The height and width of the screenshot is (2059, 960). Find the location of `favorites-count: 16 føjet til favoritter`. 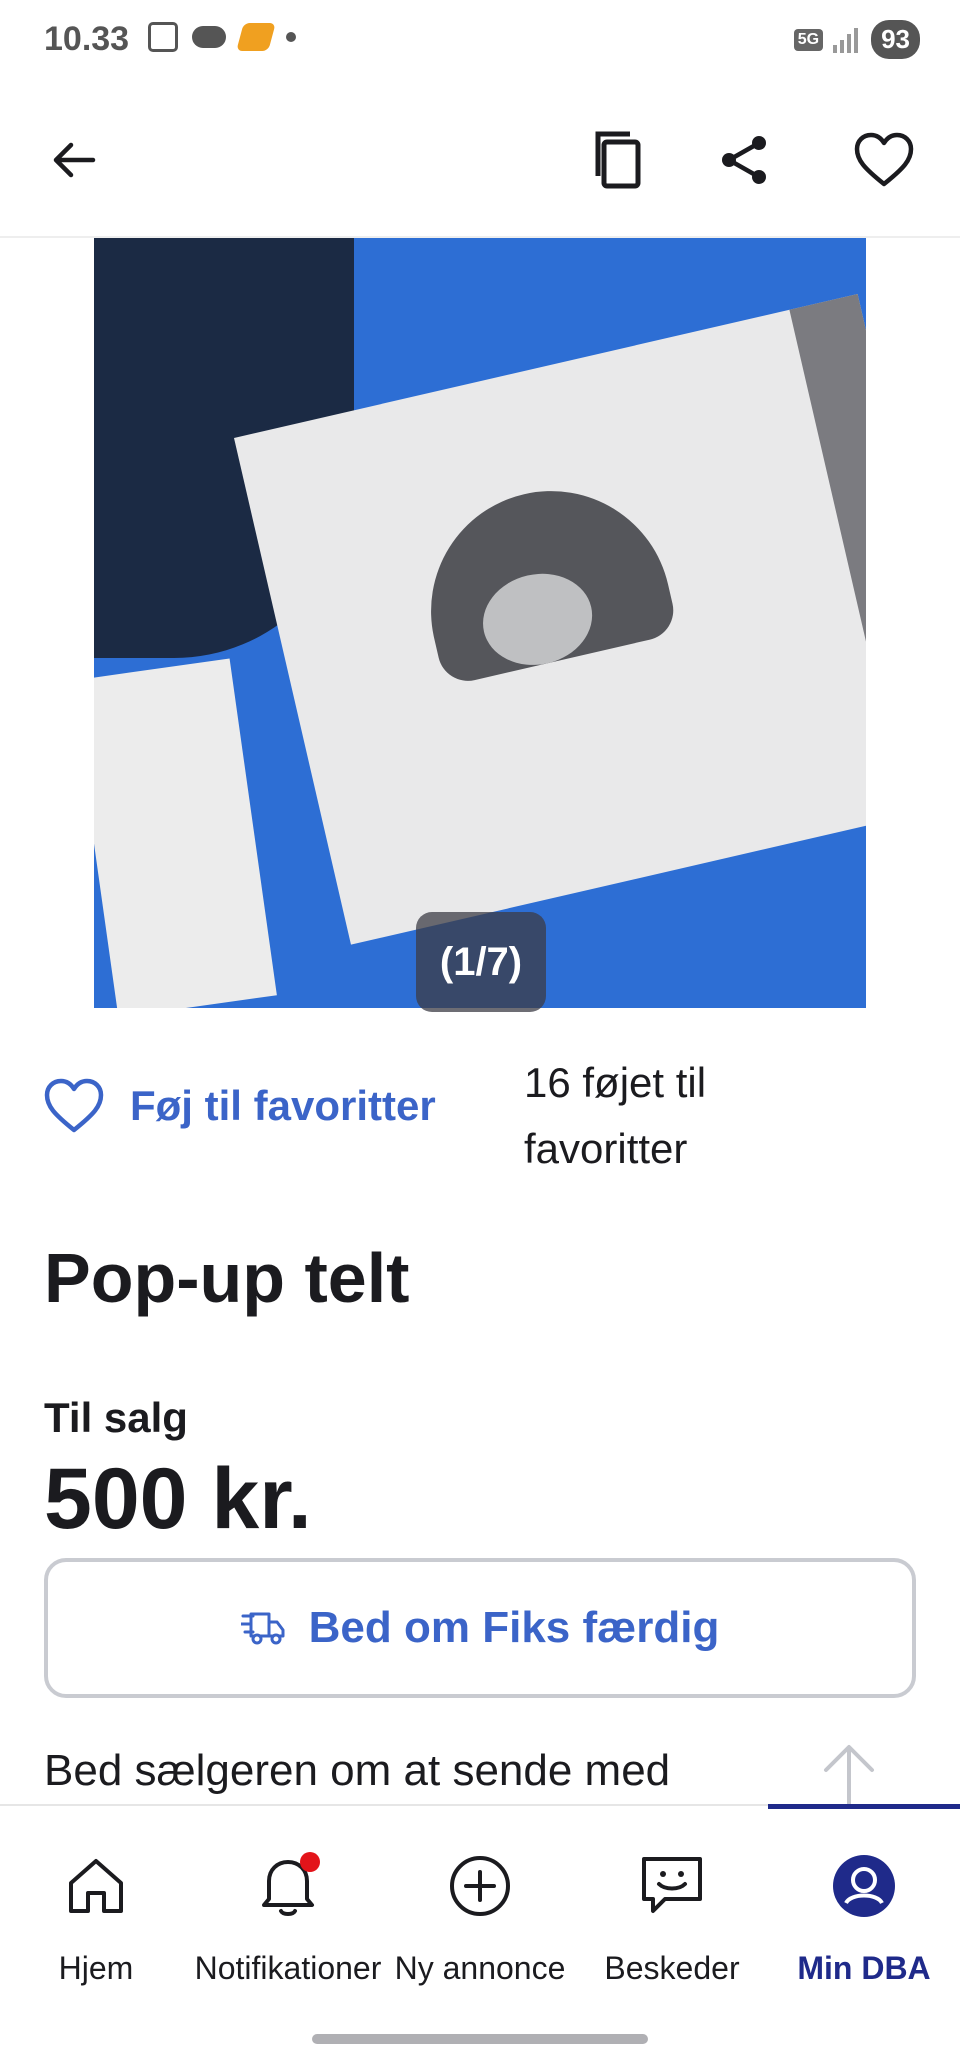

favorites-count: 16 føjet til favoritter is located at coordinates (615, 1115).